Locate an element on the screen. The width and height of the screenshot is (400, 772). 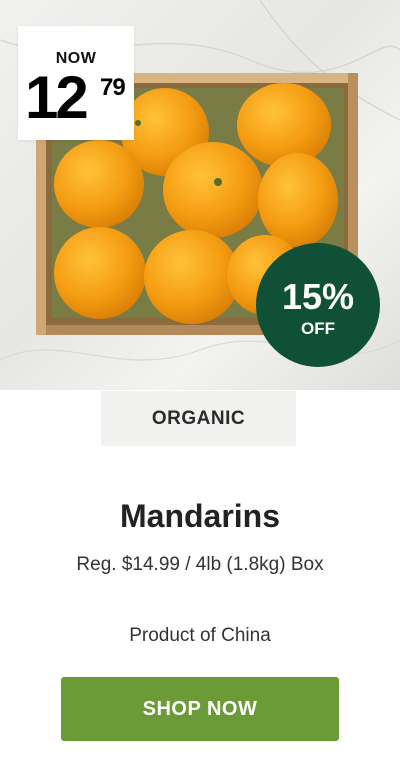
discount-percent: 15% is located at coordinates (318, 296).